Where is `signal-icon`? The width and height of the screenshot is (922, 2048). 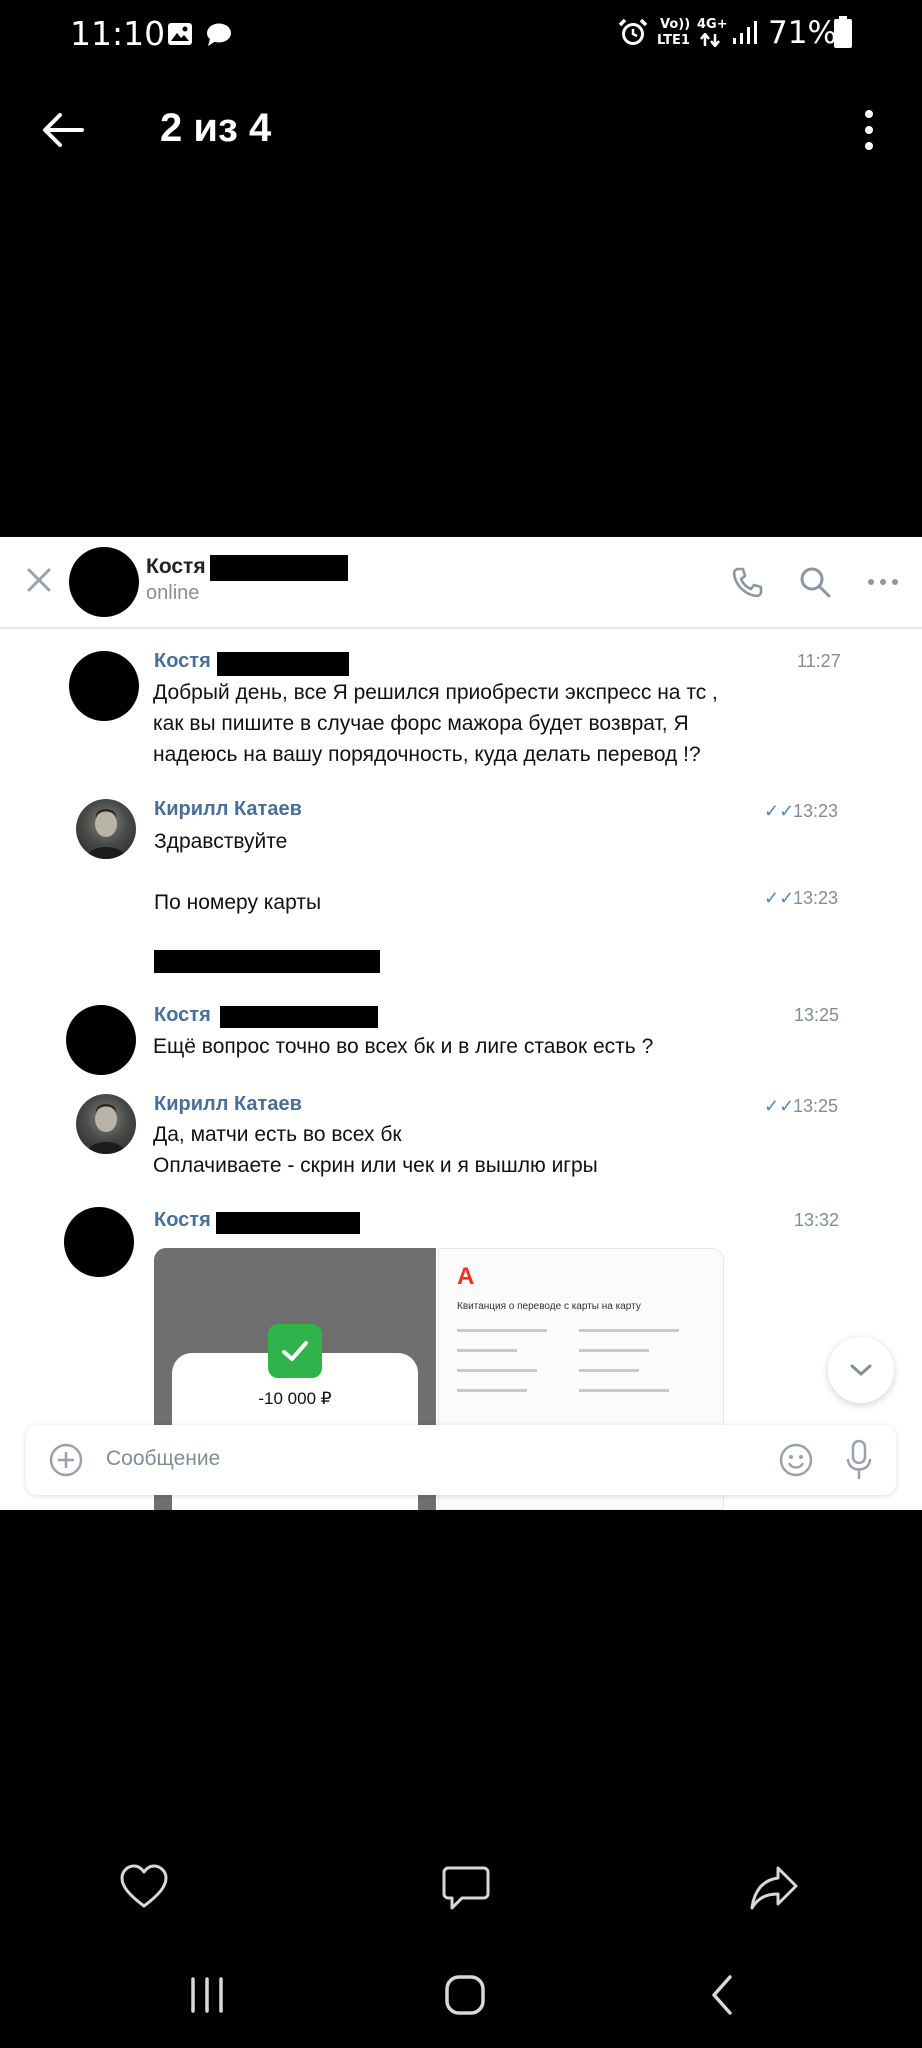 signal-icon is located at coordinates (745, 32).